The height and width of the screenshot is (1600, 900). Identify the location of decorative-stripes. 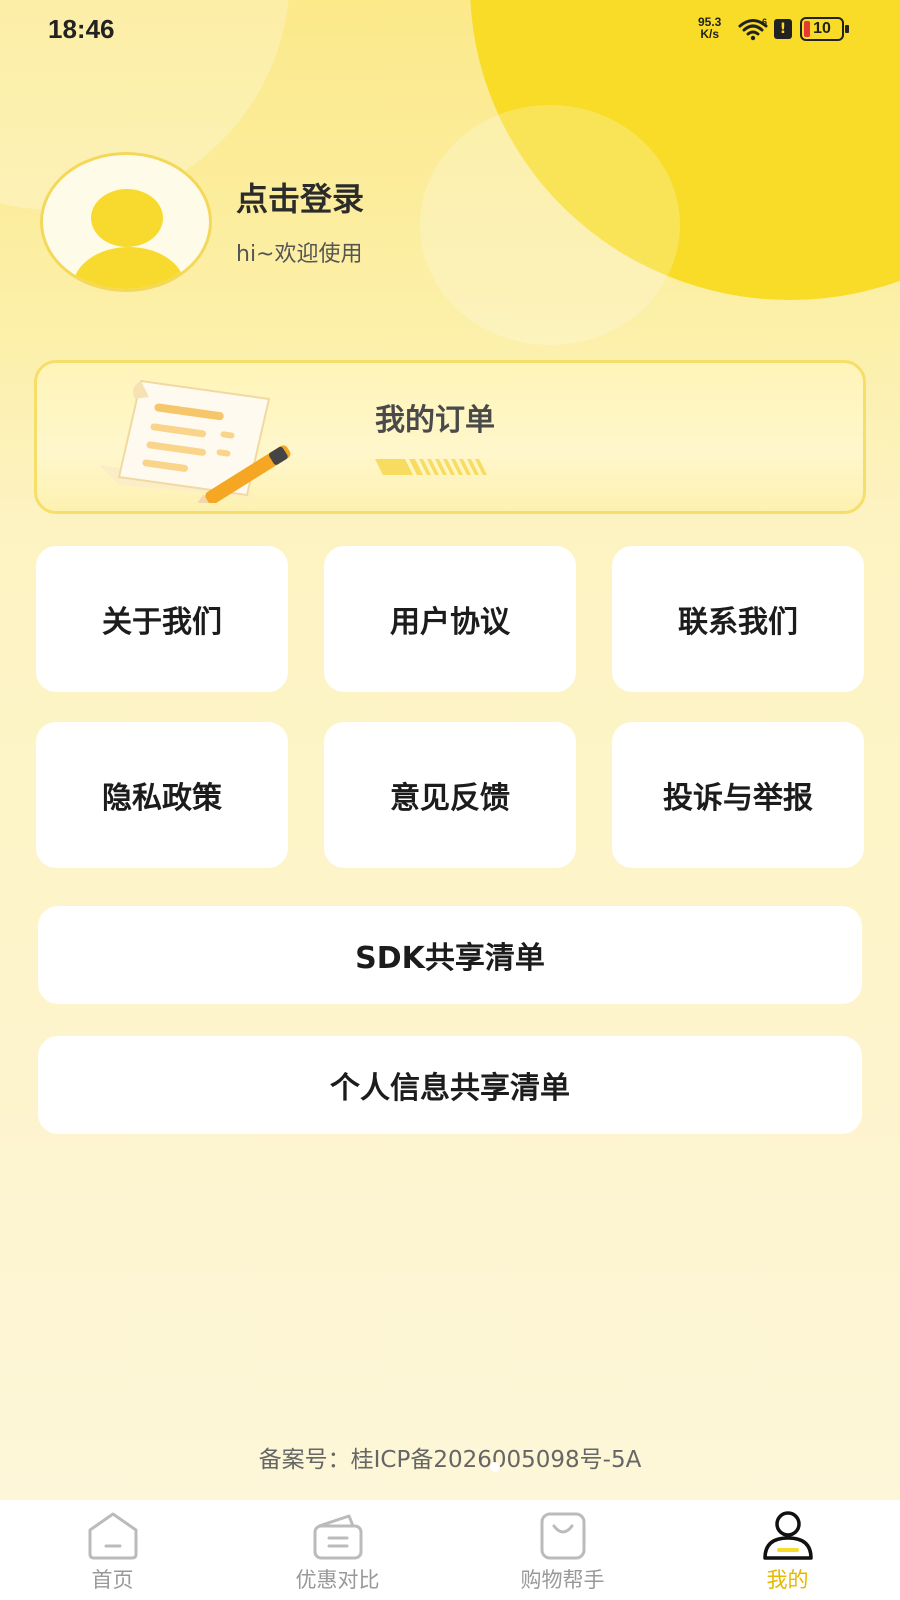
(431, 467).